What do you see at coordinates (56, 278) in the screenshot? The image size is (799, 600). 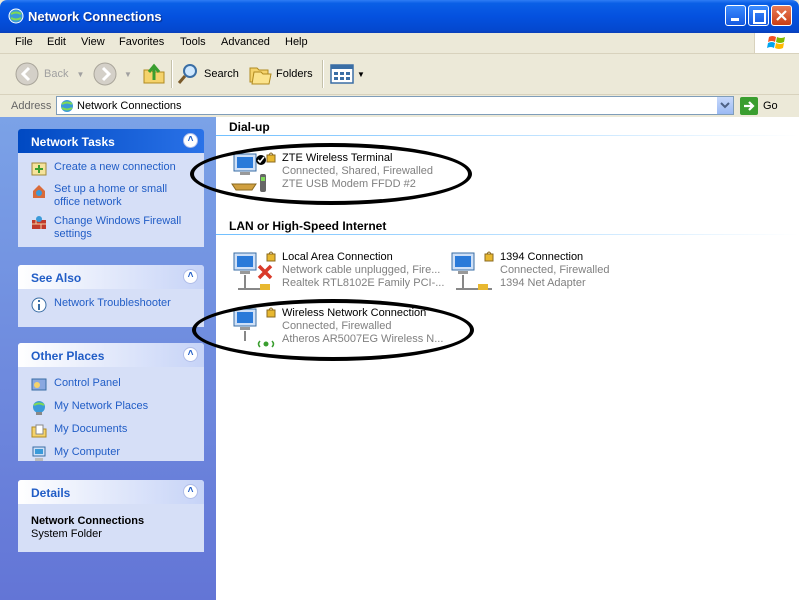 I see `see-also-title: See Also` at bounding box center [56, 278].